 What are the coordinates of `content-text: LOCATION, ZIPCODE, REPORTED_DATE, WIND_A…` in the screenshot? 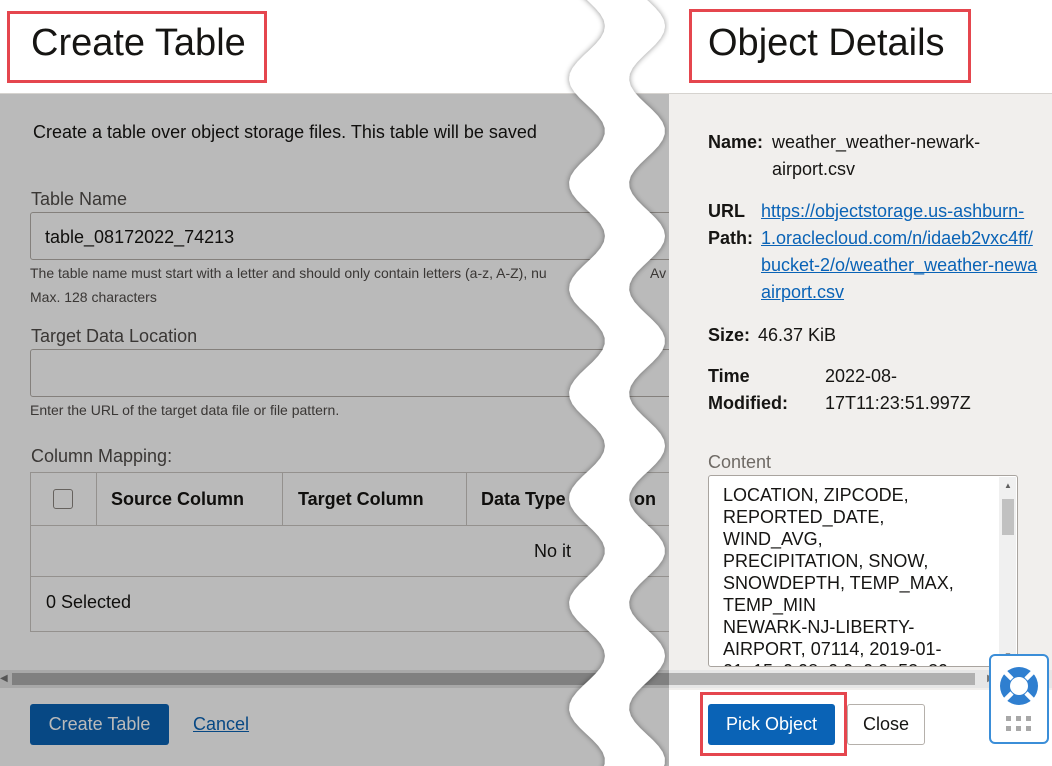 It's located at (838, 575).